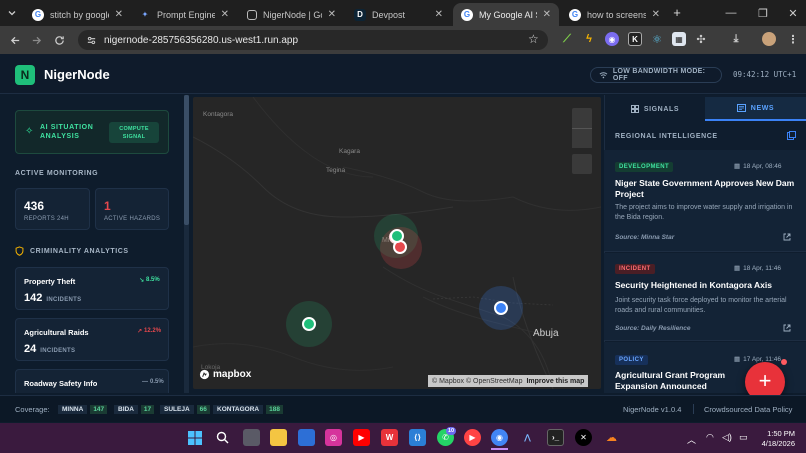 Image resolution: width=806 pixels, height=453 pixels. What do you see at coordinates (278, 437) in the screenshot?
I see `file-explorer-icon` at bounding box center [278, 437].